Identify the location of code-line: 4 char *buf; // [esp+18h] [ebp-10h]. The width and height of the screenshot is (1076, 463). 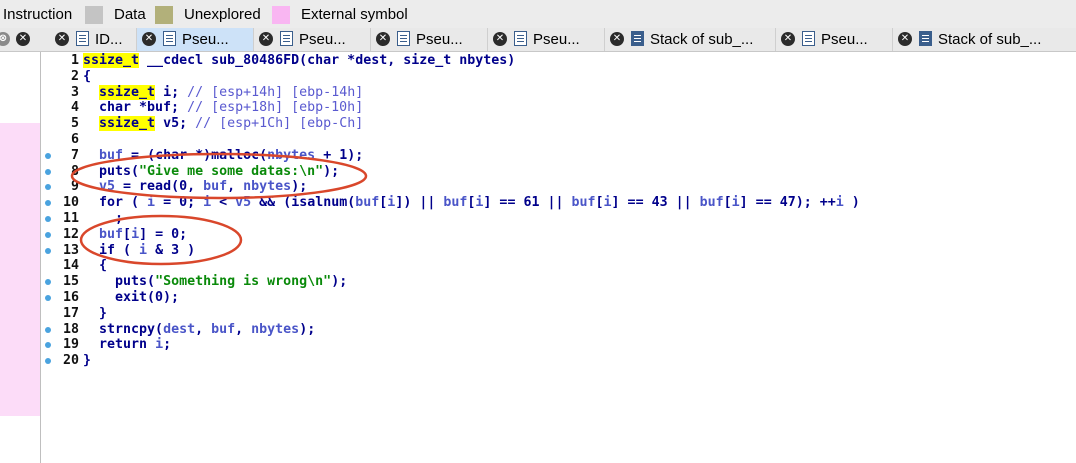
(556, 108).